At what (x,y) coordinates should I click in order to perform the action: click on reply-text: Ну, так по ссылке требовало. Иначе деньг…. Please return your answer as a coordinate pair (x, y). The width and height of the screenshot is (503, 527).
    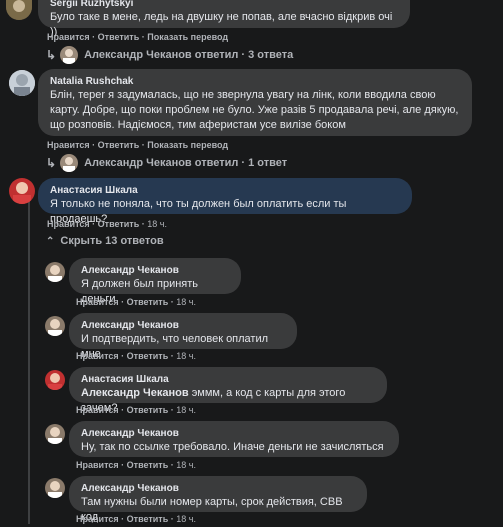
    Looking at the image, I should click on (232, 447).